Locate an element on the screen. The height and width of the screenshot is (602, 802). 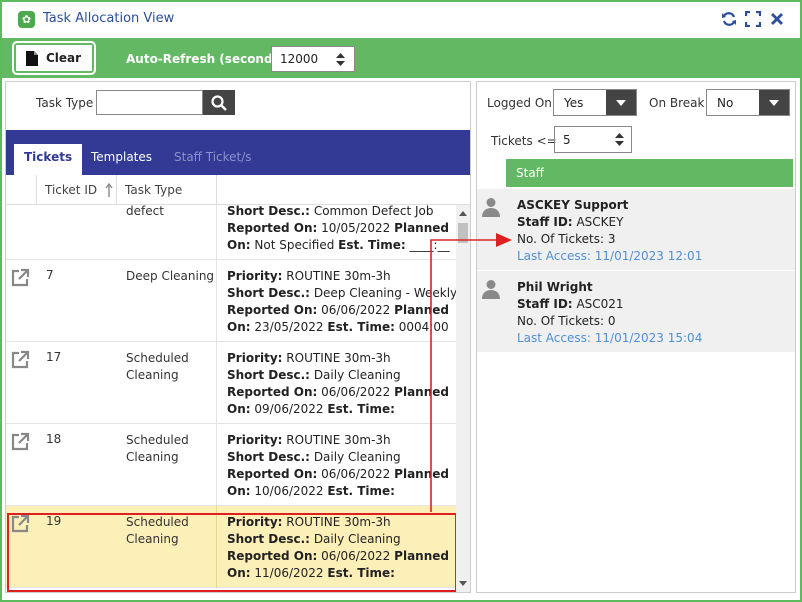
document-icon is located at coordinates (32, 58).